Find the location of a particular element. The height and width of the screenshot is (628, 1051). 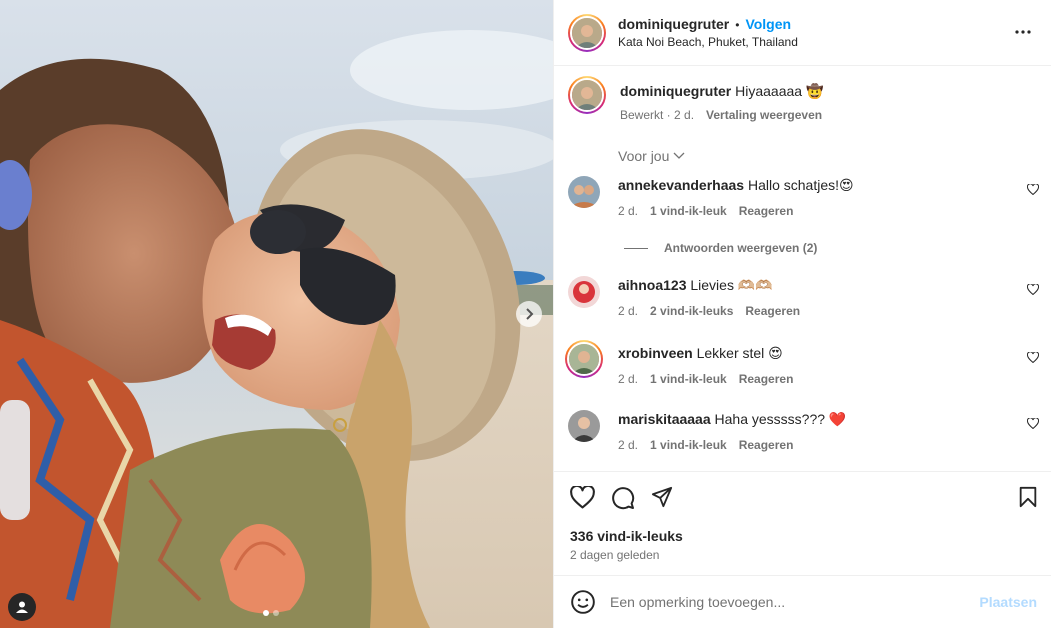

carousel-dot is located at coordinates (276, 613).